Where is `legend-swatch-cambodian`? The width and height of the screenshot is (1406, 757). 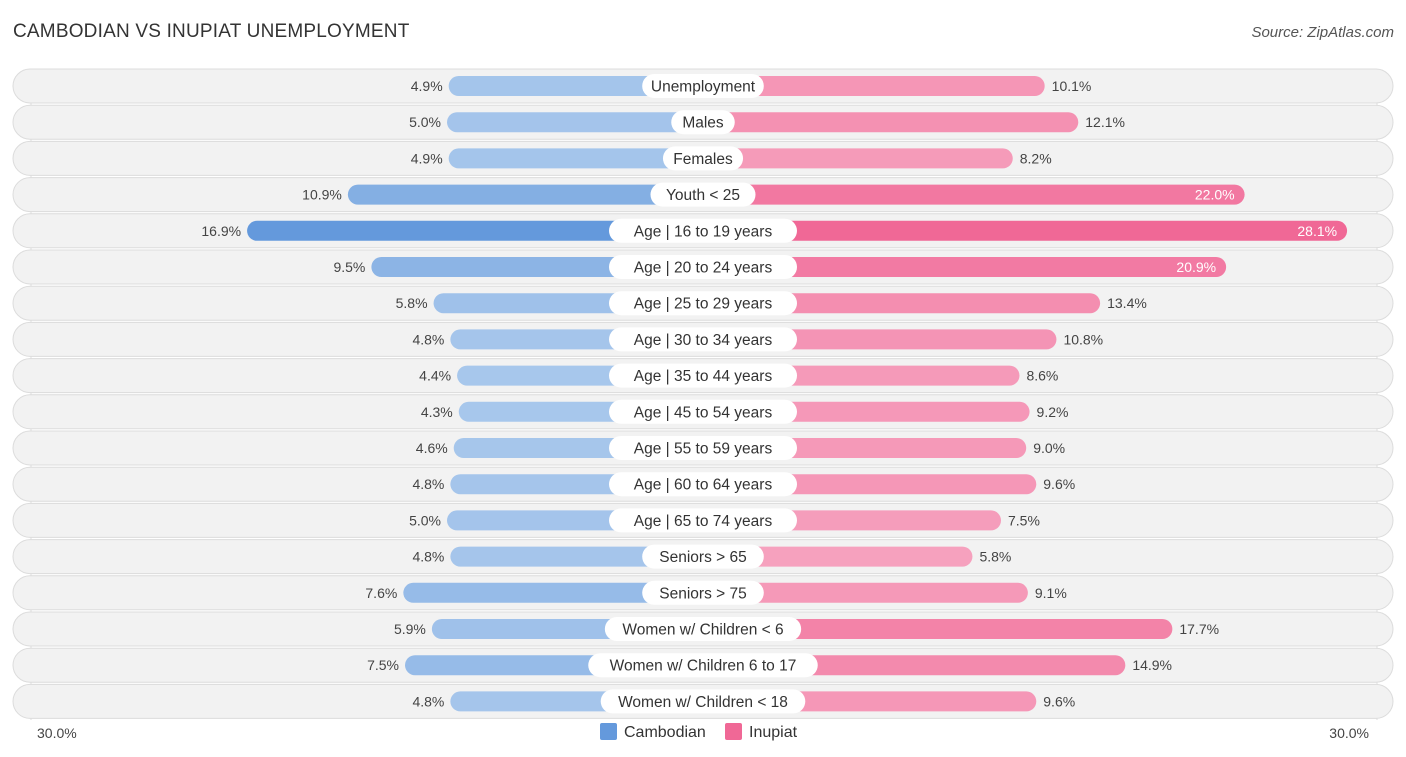
legend-swatch-cambodian is located at coordinates (608, 731).